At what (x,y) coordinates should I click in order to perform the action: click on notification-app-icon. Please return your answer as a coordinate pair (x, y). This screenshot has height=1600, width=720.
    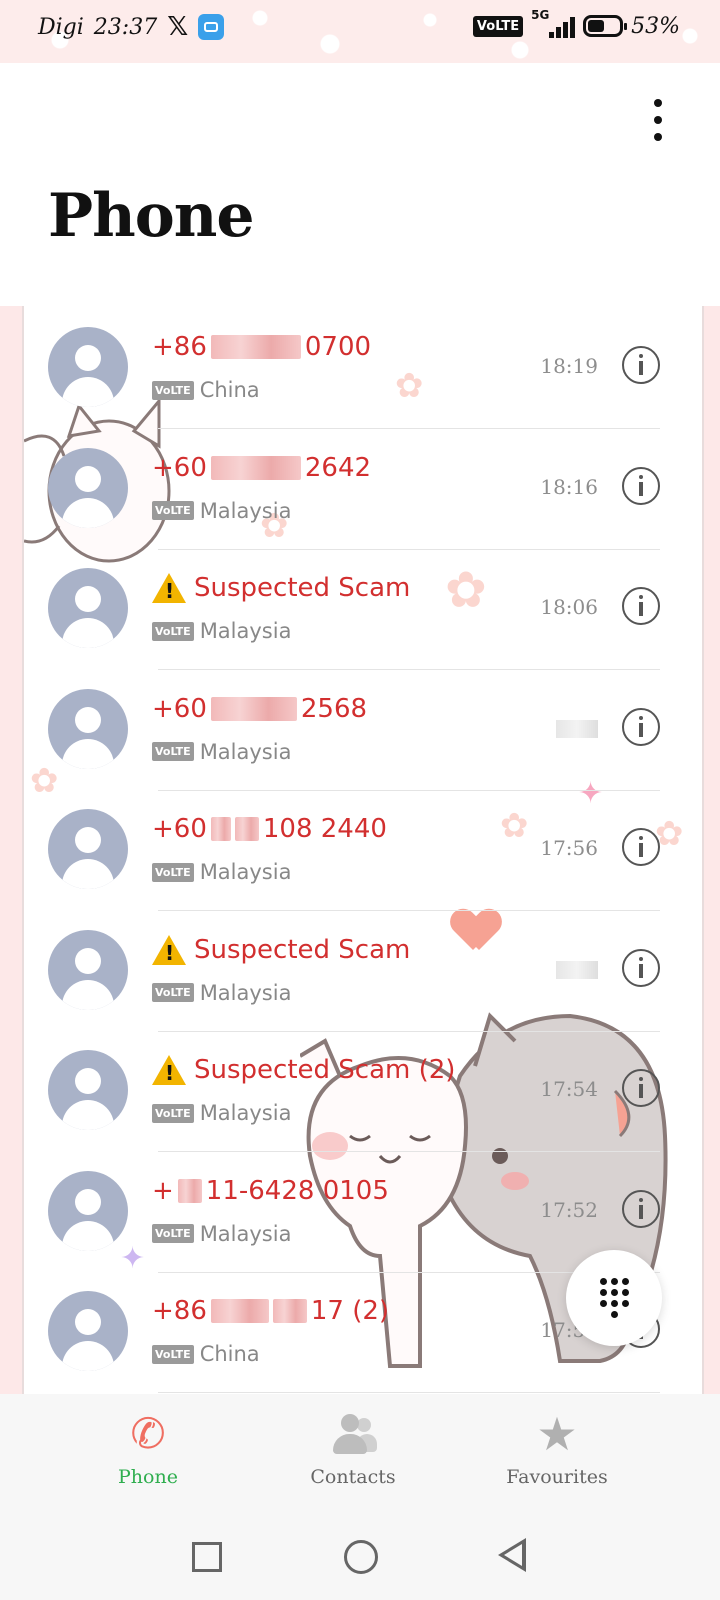
    Looking at the image, I should click on (211, 27).